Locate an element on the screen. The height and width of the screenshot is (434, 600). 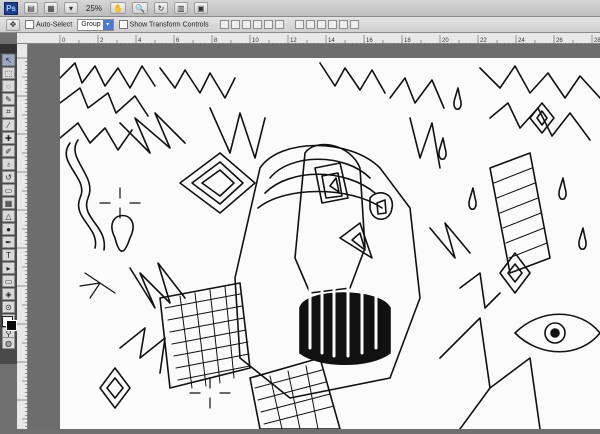
type-icon: T is located at coordinates (8, 255).